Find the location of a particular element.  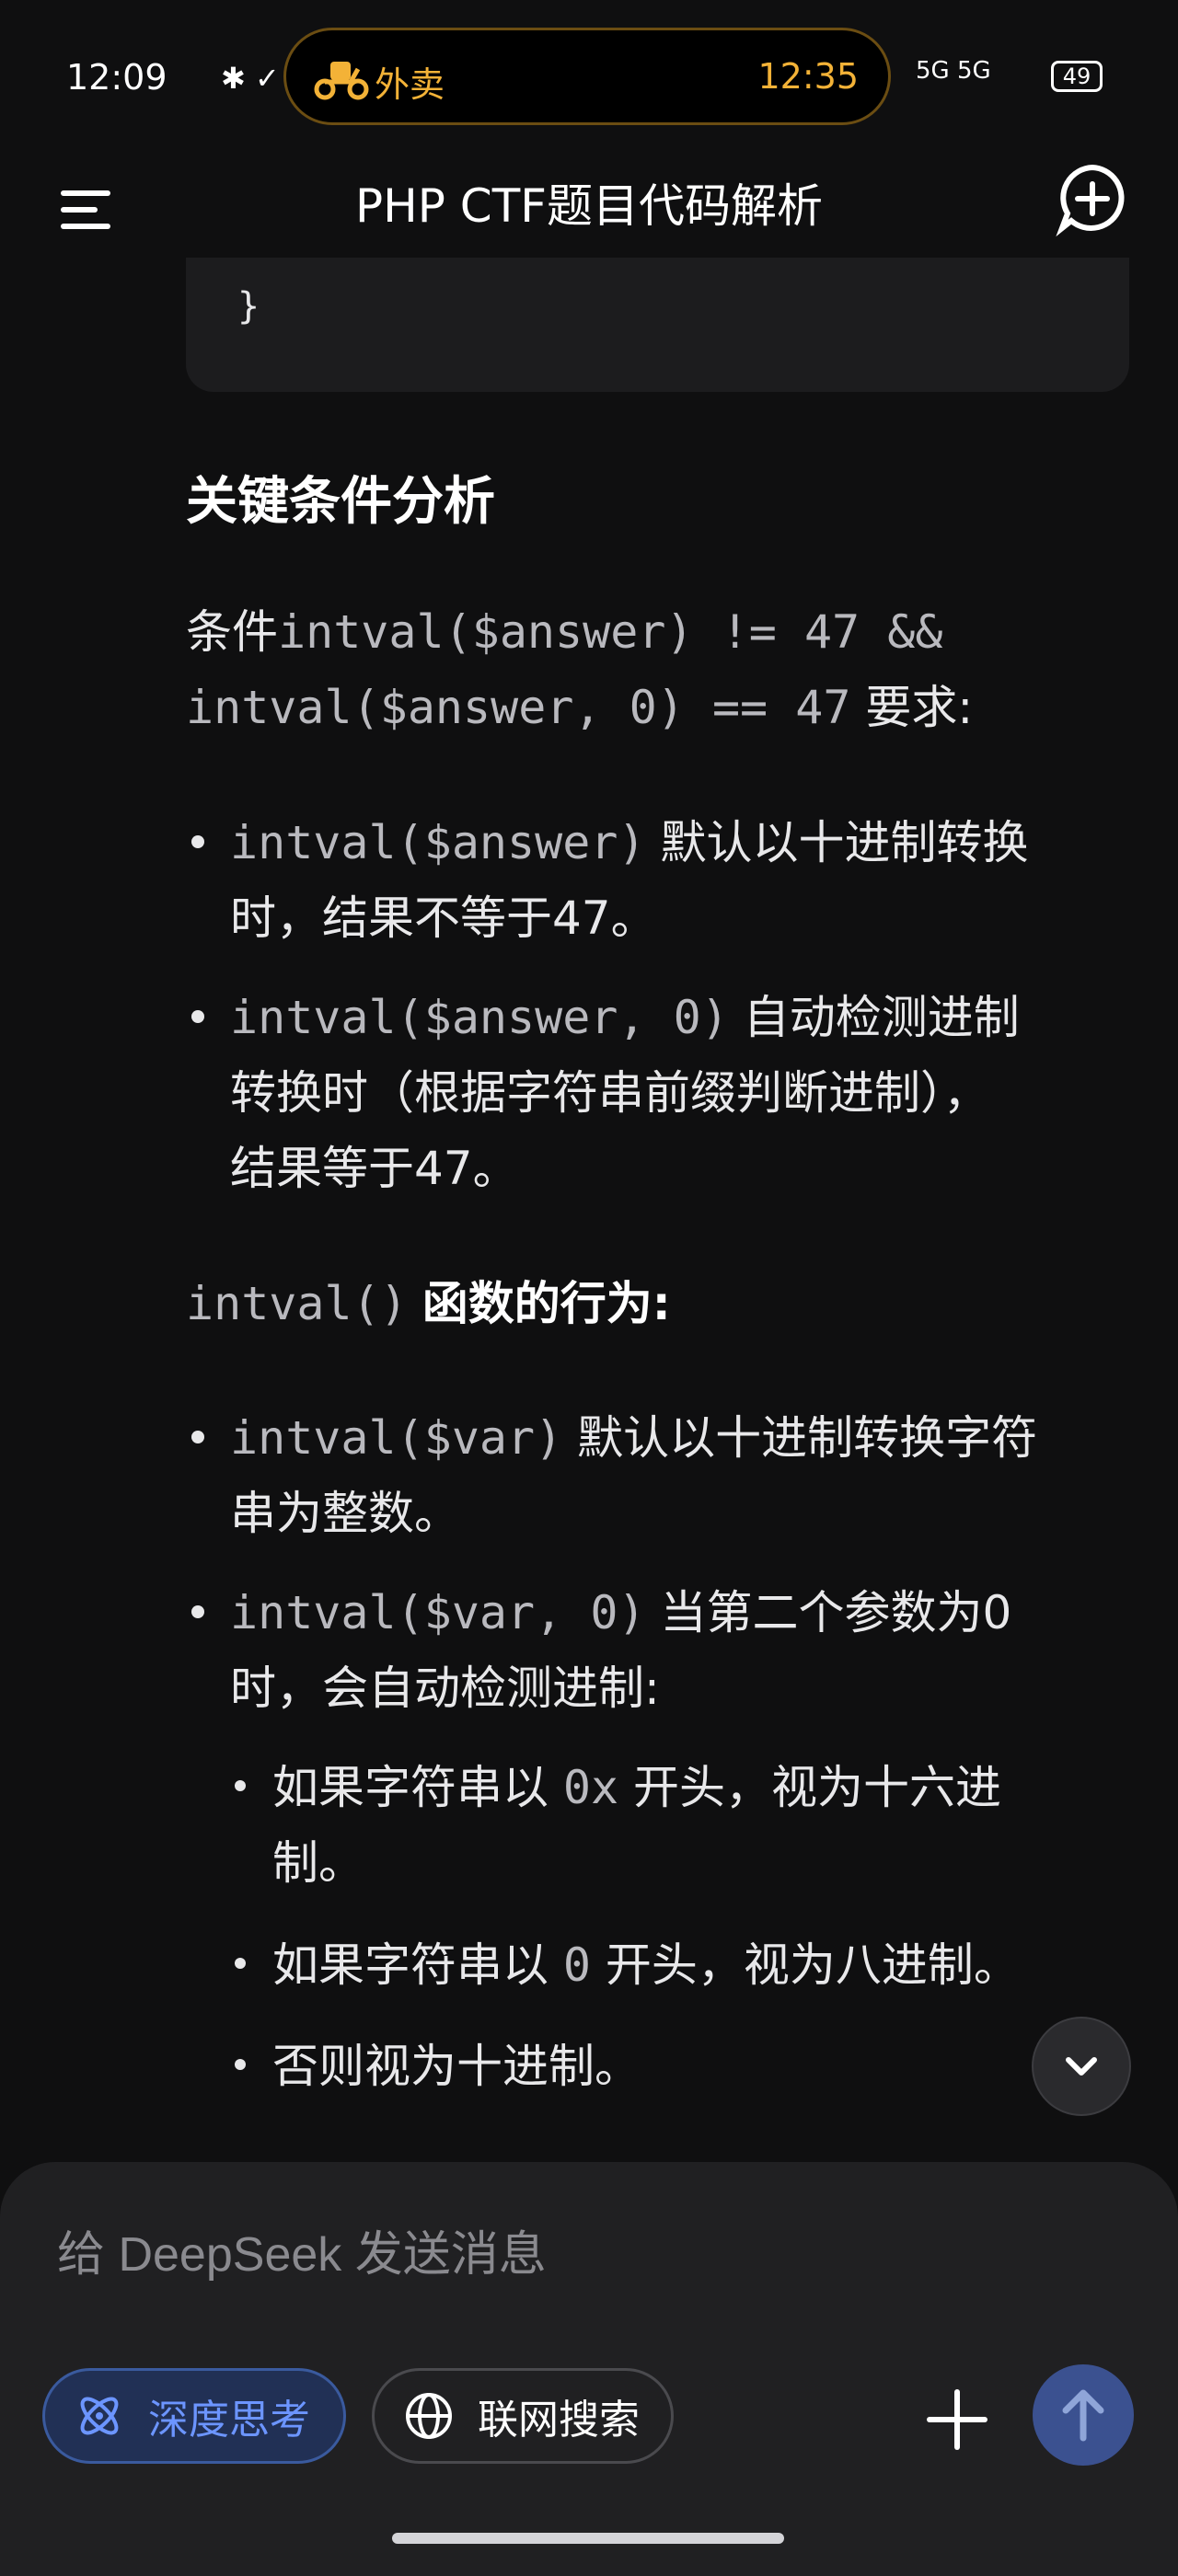

section-heading: 关键条件分析 is located at coordinates (340, 502).